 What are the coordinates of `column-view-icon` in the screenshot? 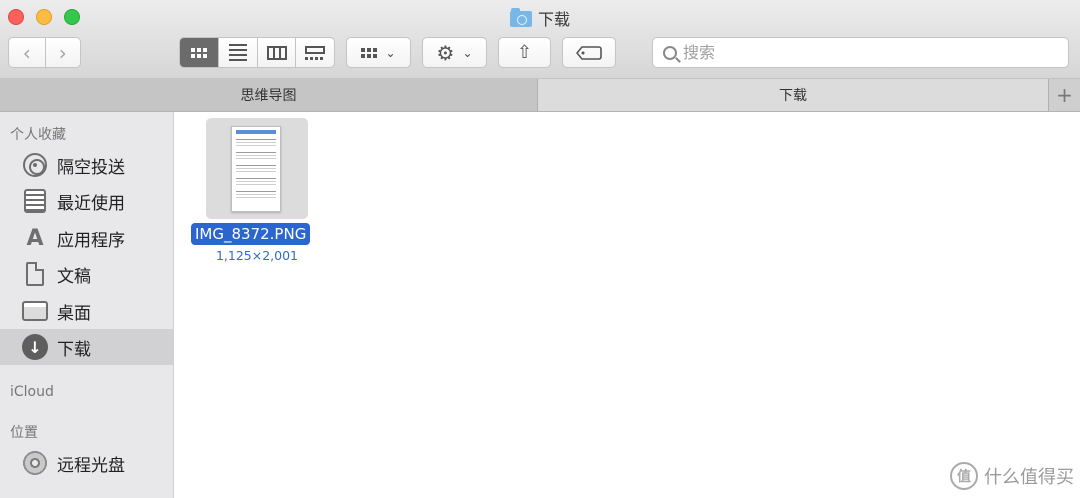 It's located at (276, 52).